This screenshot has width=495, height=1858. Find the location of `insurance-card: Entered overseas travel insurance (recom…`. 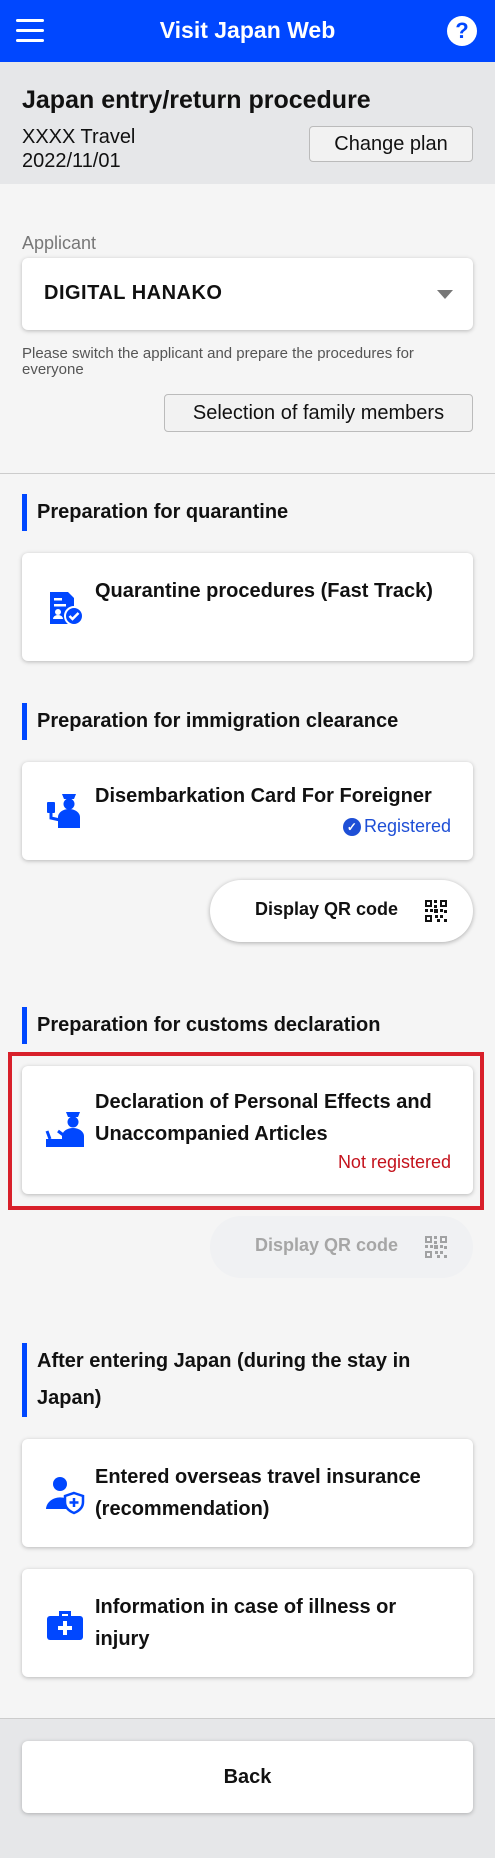

insurance-card: Entered overseas travel insurance (recom… is located at coordinates (247, 1493).